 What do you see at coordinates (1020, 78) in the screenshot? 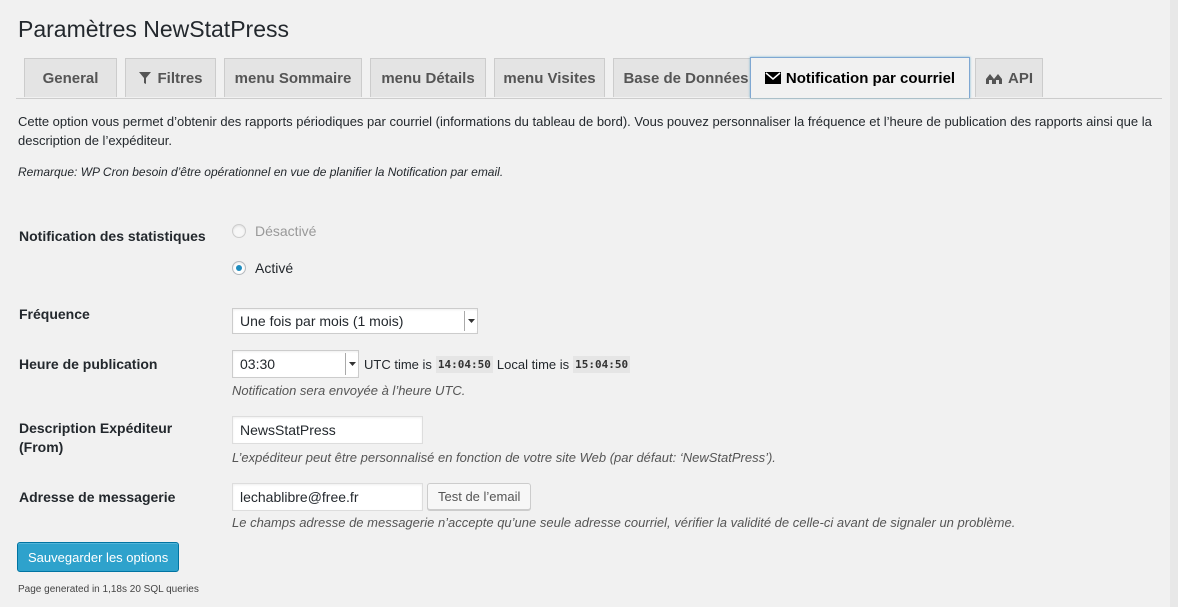
I see `tab-label: API` at bounding box center [1020, 78].